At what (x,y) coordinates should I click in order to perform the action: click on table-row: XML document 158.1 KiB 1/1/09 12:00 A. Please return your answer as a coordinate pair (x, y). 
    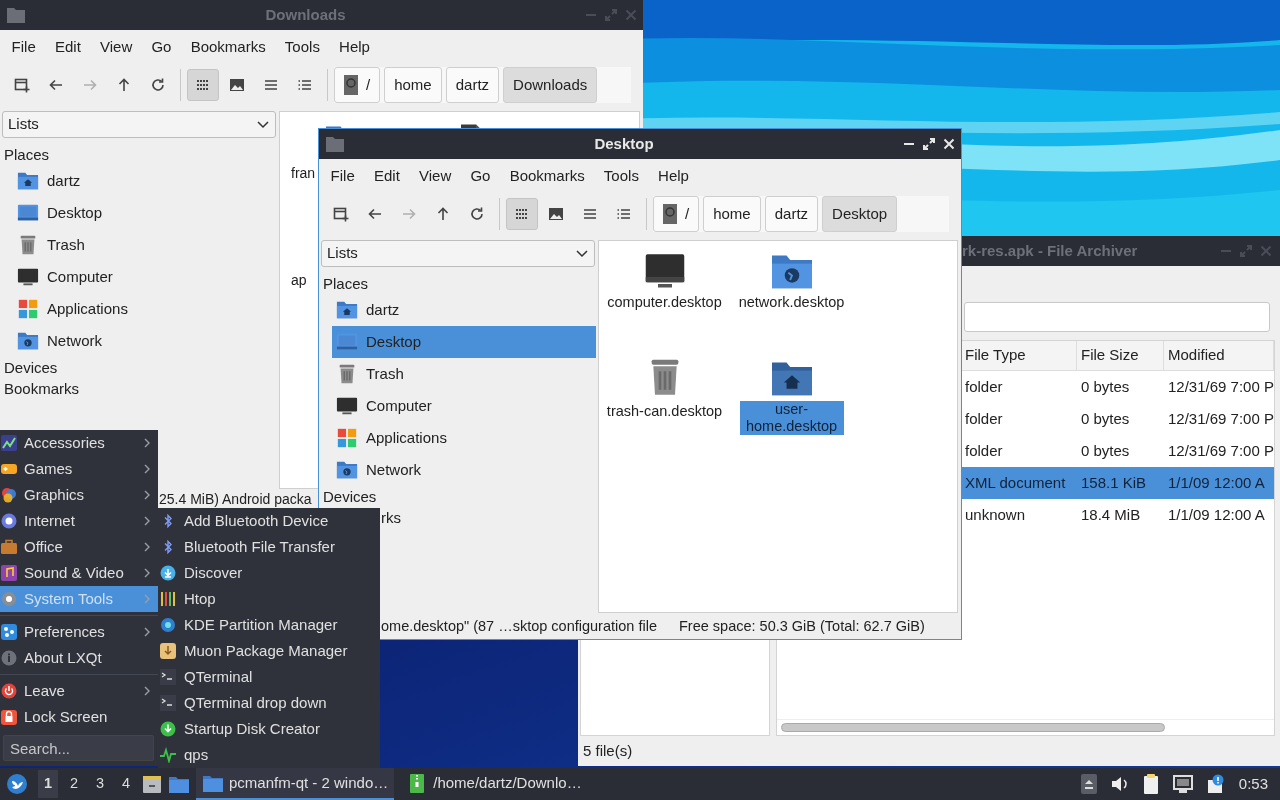
    Looking at the image, I should click on (1117, 483).